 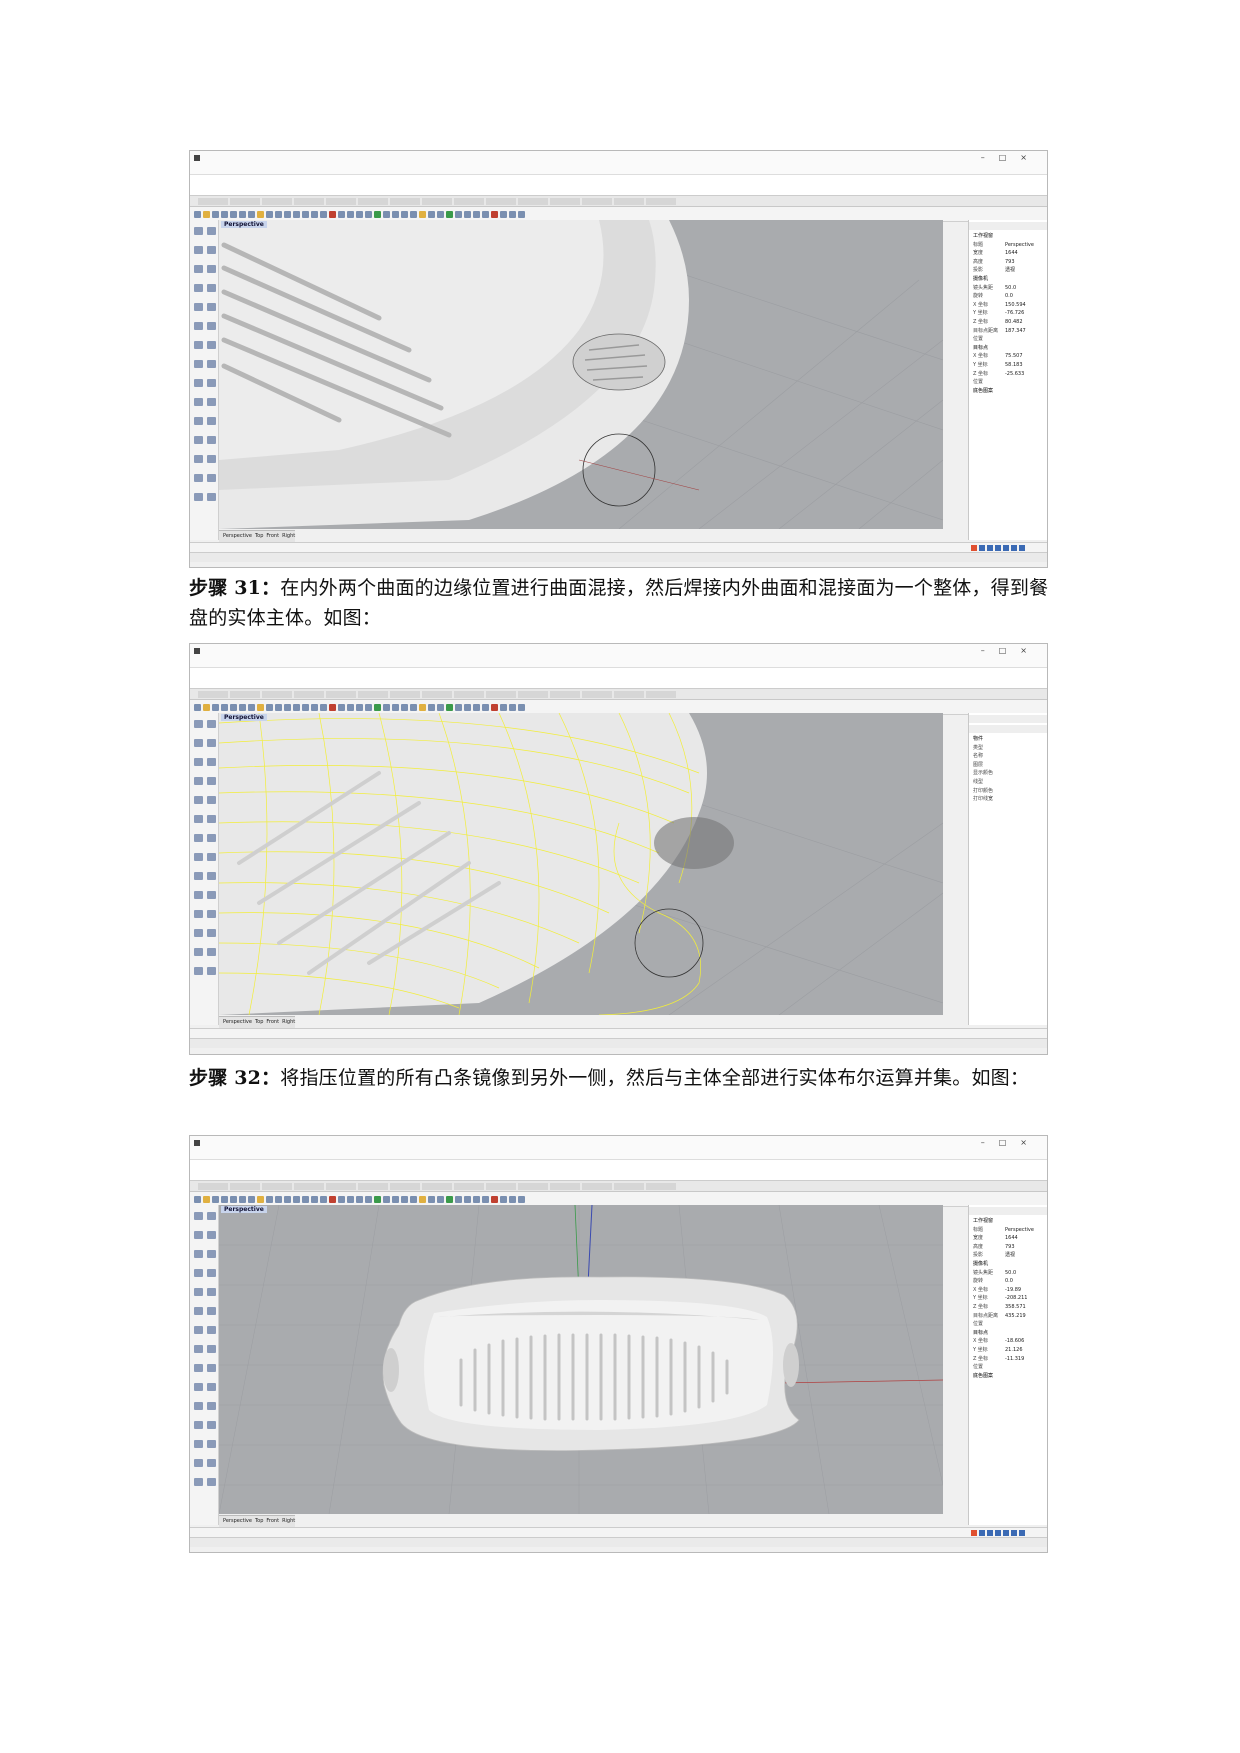 I want to click on prop-label: 图层, so click(x=978, y=764).